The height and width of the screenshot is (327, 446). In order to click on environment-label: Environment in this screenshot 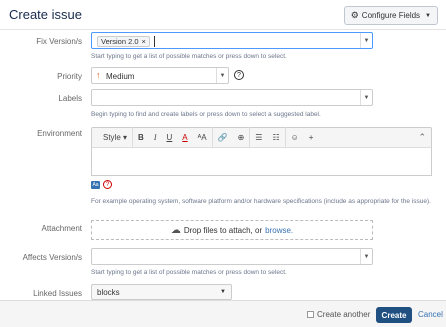, I will do `click(59, 133)`.